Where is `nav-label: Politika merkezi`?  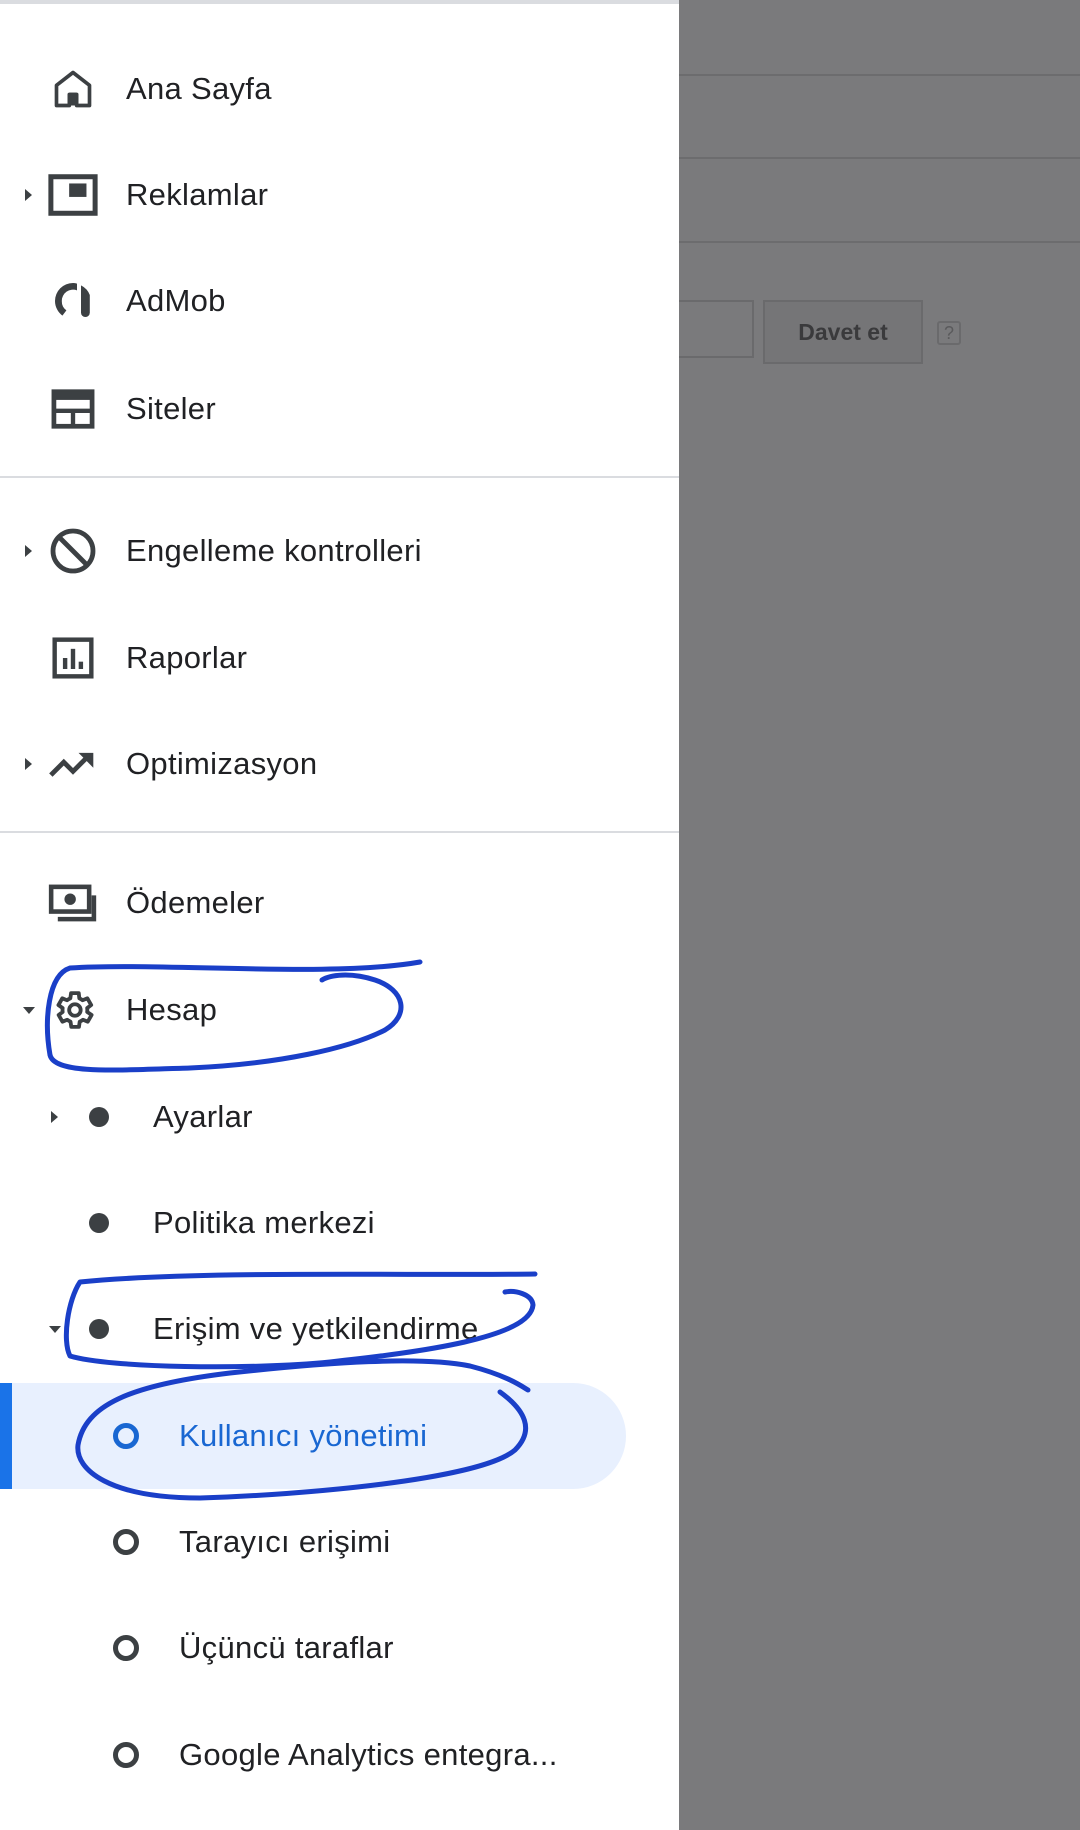 nav-label: Politika merkezi is located at coordinates (264, 1222).